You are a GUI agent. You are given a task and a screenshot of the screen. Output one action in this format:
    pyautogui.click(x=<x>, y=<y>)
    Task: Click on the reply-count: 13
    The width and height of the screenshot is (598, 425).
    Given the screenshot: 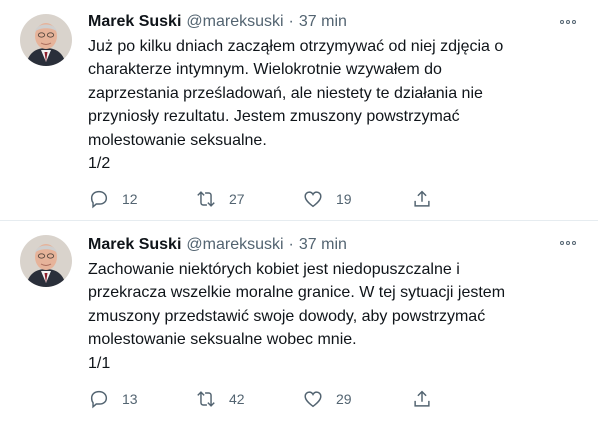 What is the action you would take?
    pyautogui.click(x=130, y=399)
    